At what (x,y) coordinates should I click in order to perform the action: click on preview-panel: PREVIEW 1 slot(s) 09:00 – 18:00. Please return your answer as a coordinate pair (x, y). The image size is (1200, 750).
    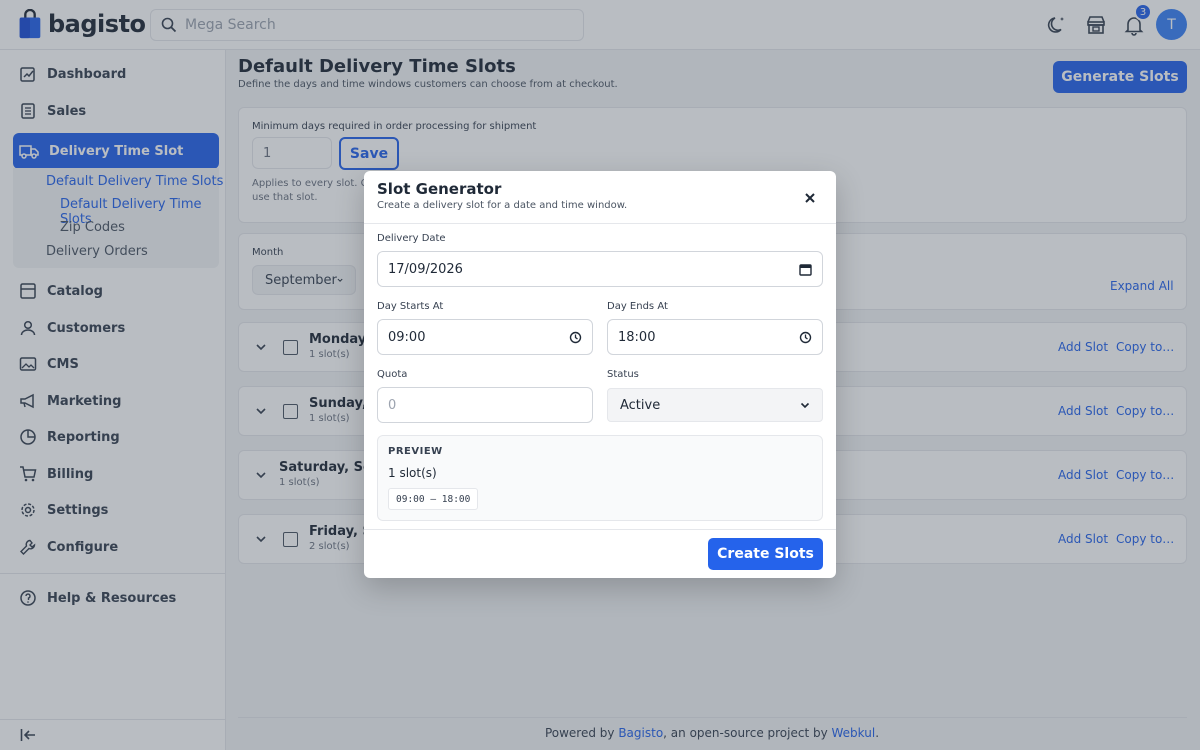
    Looking at the image, I should click on (600, 478).